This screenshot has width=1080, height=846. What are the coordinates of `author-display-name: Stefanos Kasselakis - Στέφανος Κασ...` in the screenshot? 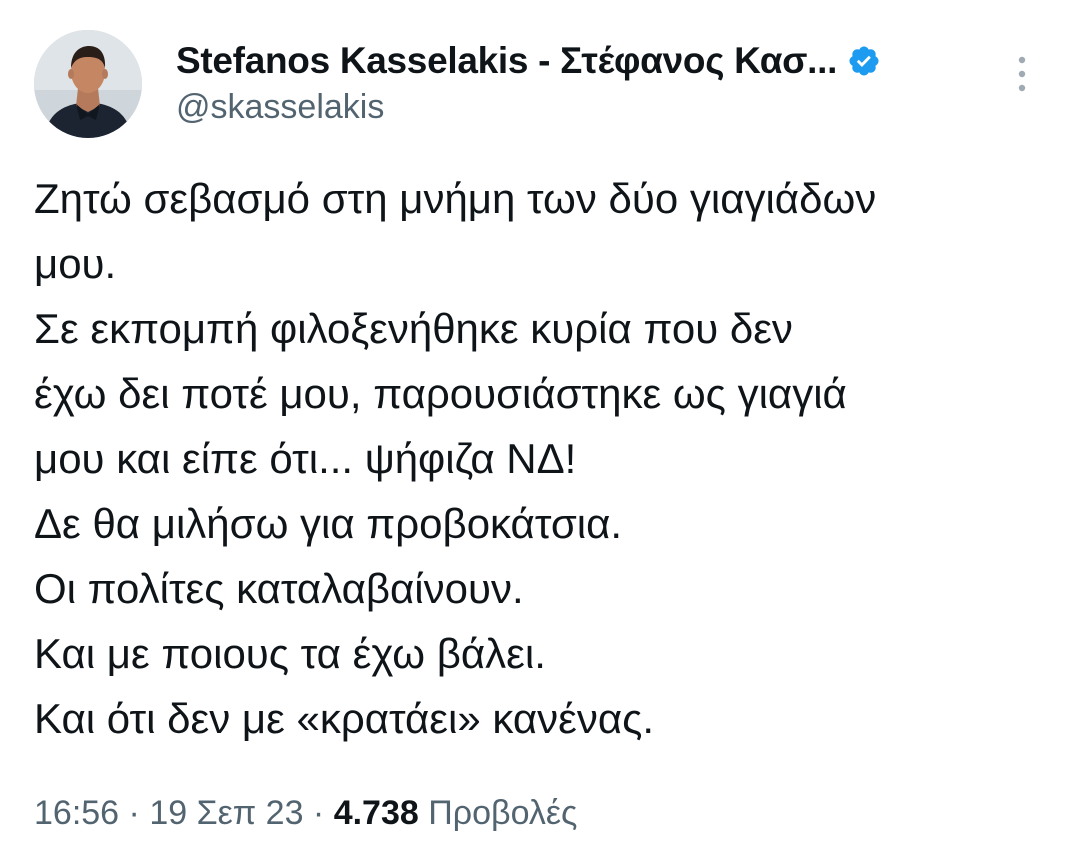 It's located at (506, 61).